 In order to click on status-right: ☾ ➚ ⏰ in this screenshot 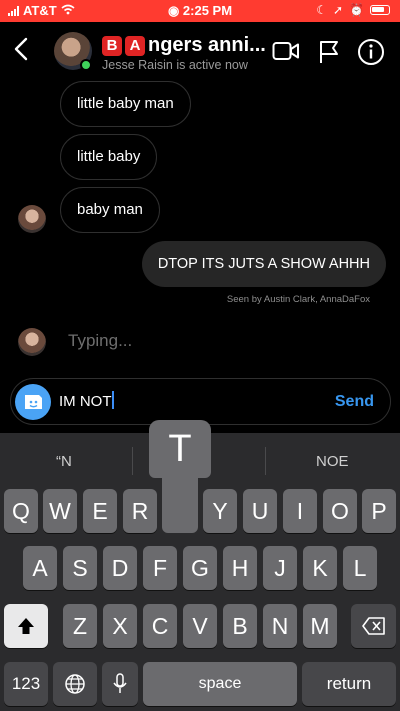, I will do `click(353, 10)`.